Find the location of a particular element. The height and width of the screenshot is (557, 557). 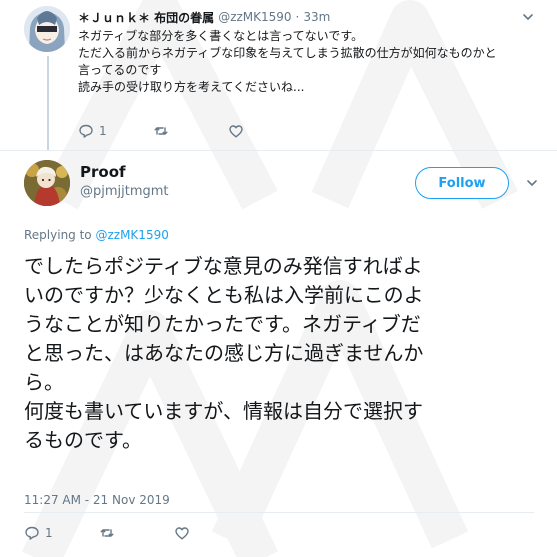

reply-text-line: ネガティブな部分を多く書くなとは言ってないです。 is located at coordinates (221, 36).